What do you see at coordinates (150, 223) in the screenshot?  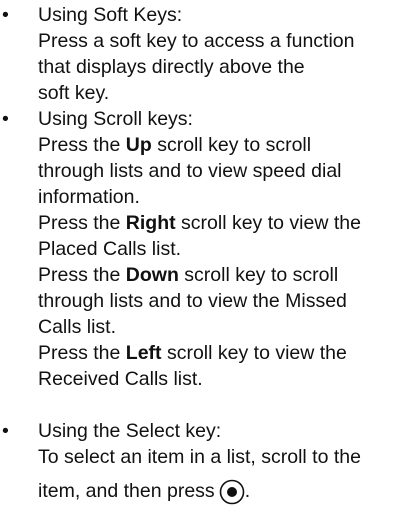 I see `key-name-right: Right` at bounding box center [150, 223].